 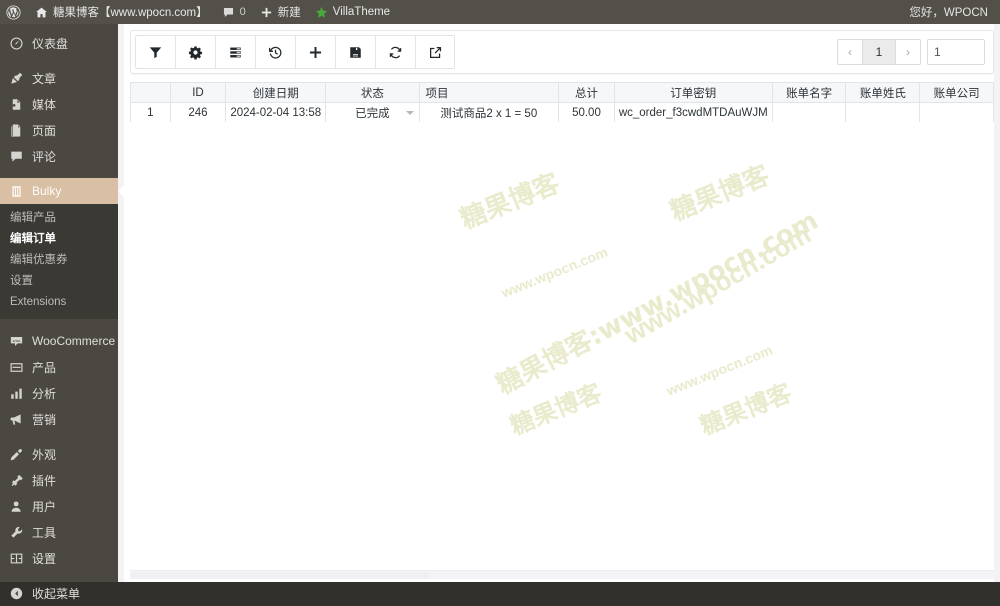 I want to click on comments-icon, so click(x=16, y=156).